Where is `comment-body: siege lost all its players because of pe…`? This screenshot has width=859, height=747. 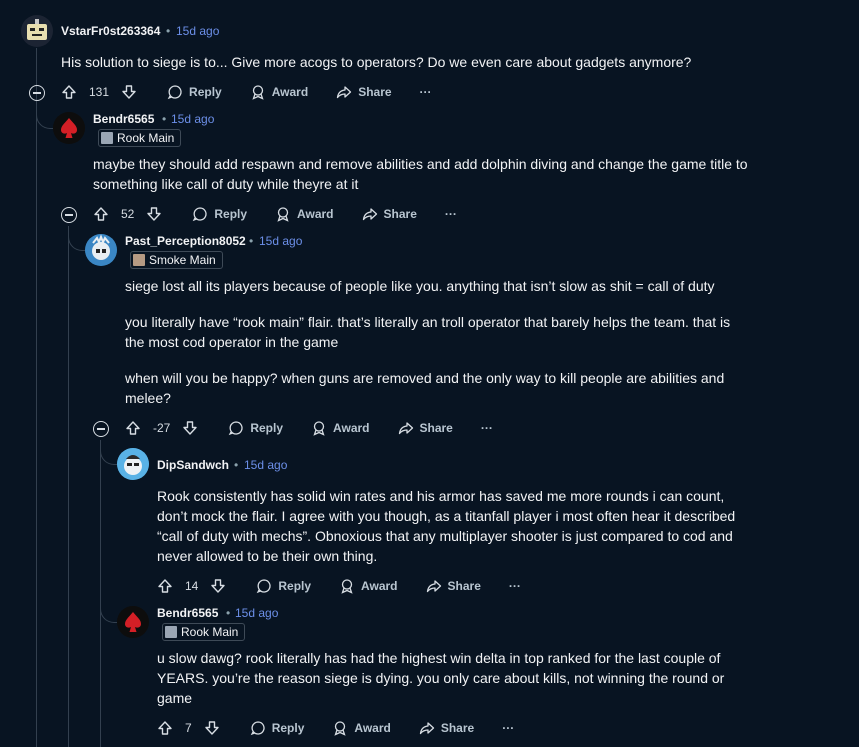
comment-body: siege lost all its players because of pe… is located at coordinates (435, 342).